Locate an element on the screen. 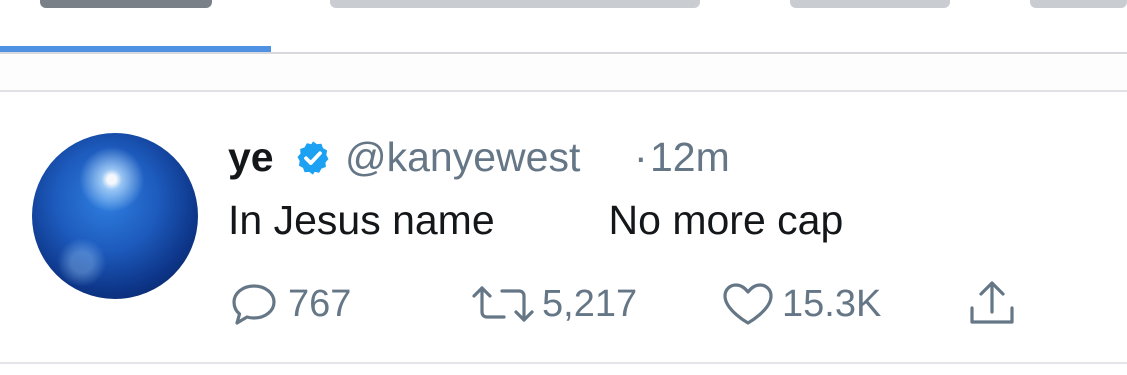 The image size is (1127, 375). share-button is located at coordinates (992, 304).